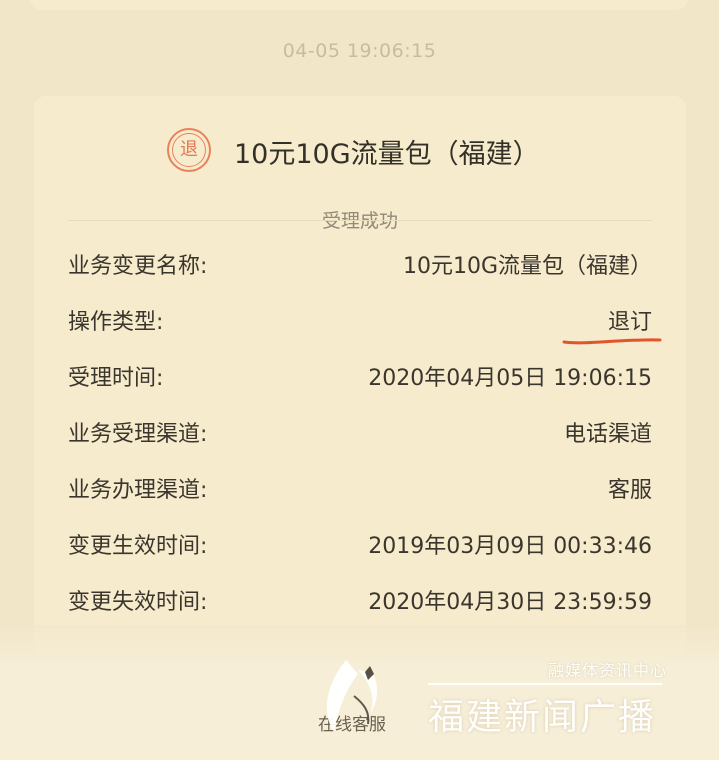 The height and width of the screenshot is (760, 719). Describe the element at coordinates (359, 5) in the screenshot. I see `previous-message-card` at that location.